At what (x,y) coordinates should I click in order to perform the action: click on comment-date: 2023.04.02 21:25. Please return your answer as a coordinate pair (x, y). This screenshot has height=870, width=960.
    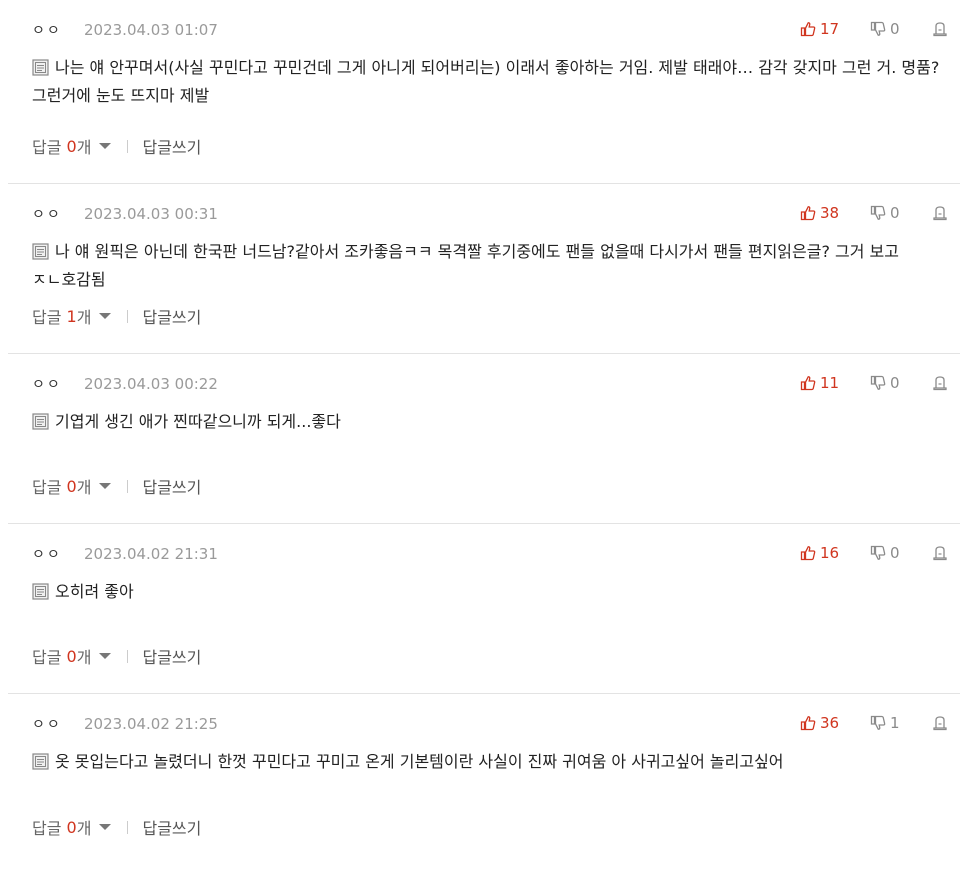
    Looking at the image, I should click on (151, 724).